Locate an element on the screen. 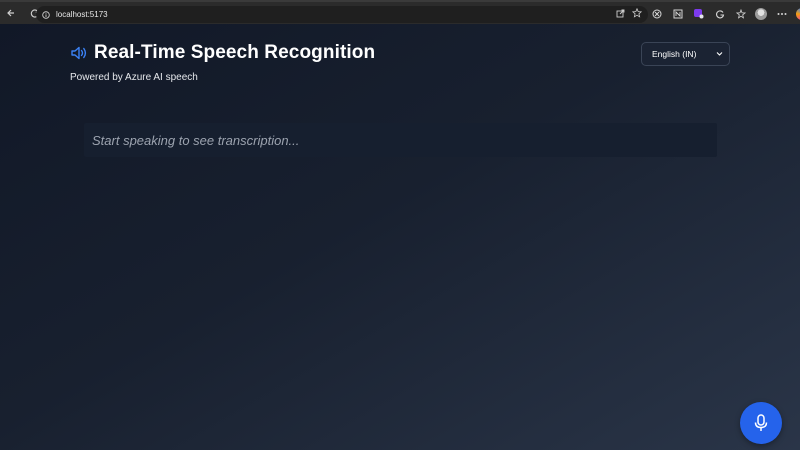 Image resolution: width=800 pixels, height=450 pixels. back-arrow-icon is located at coordinates (10, 13).